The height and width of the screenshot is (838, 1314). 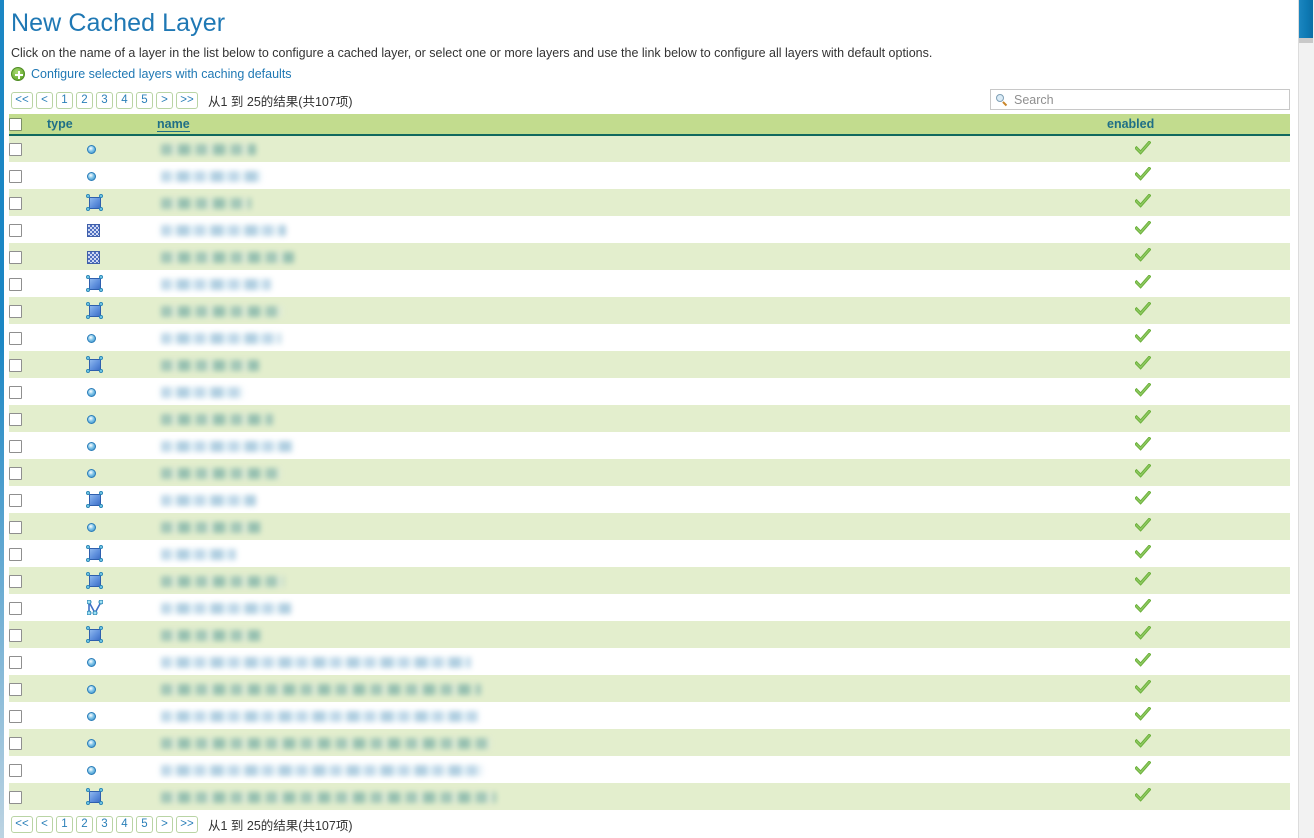 What do you see at coordinates (44, 824) in the screenshot?
I see `pager-prev-button-bottom: <` at bounding box center [44, 824].